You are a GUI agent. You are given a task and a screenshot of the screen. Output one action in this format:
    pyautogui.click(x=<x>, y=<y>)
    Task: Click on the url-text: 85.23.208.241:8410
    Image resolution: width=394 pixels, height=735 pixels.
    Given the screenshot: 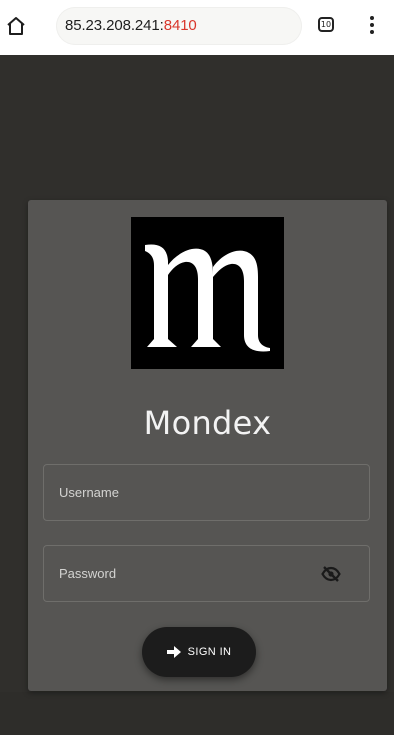 What is the action you would take?
    pyautogui.click(x=131, y=26)
    